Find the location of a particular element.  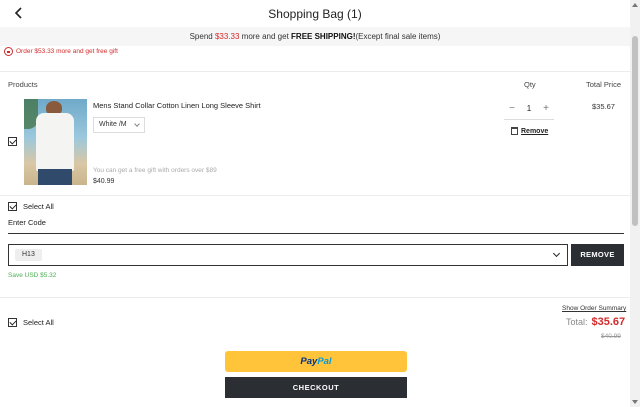

column-header-products: Products is located at coordinates (23, 84).